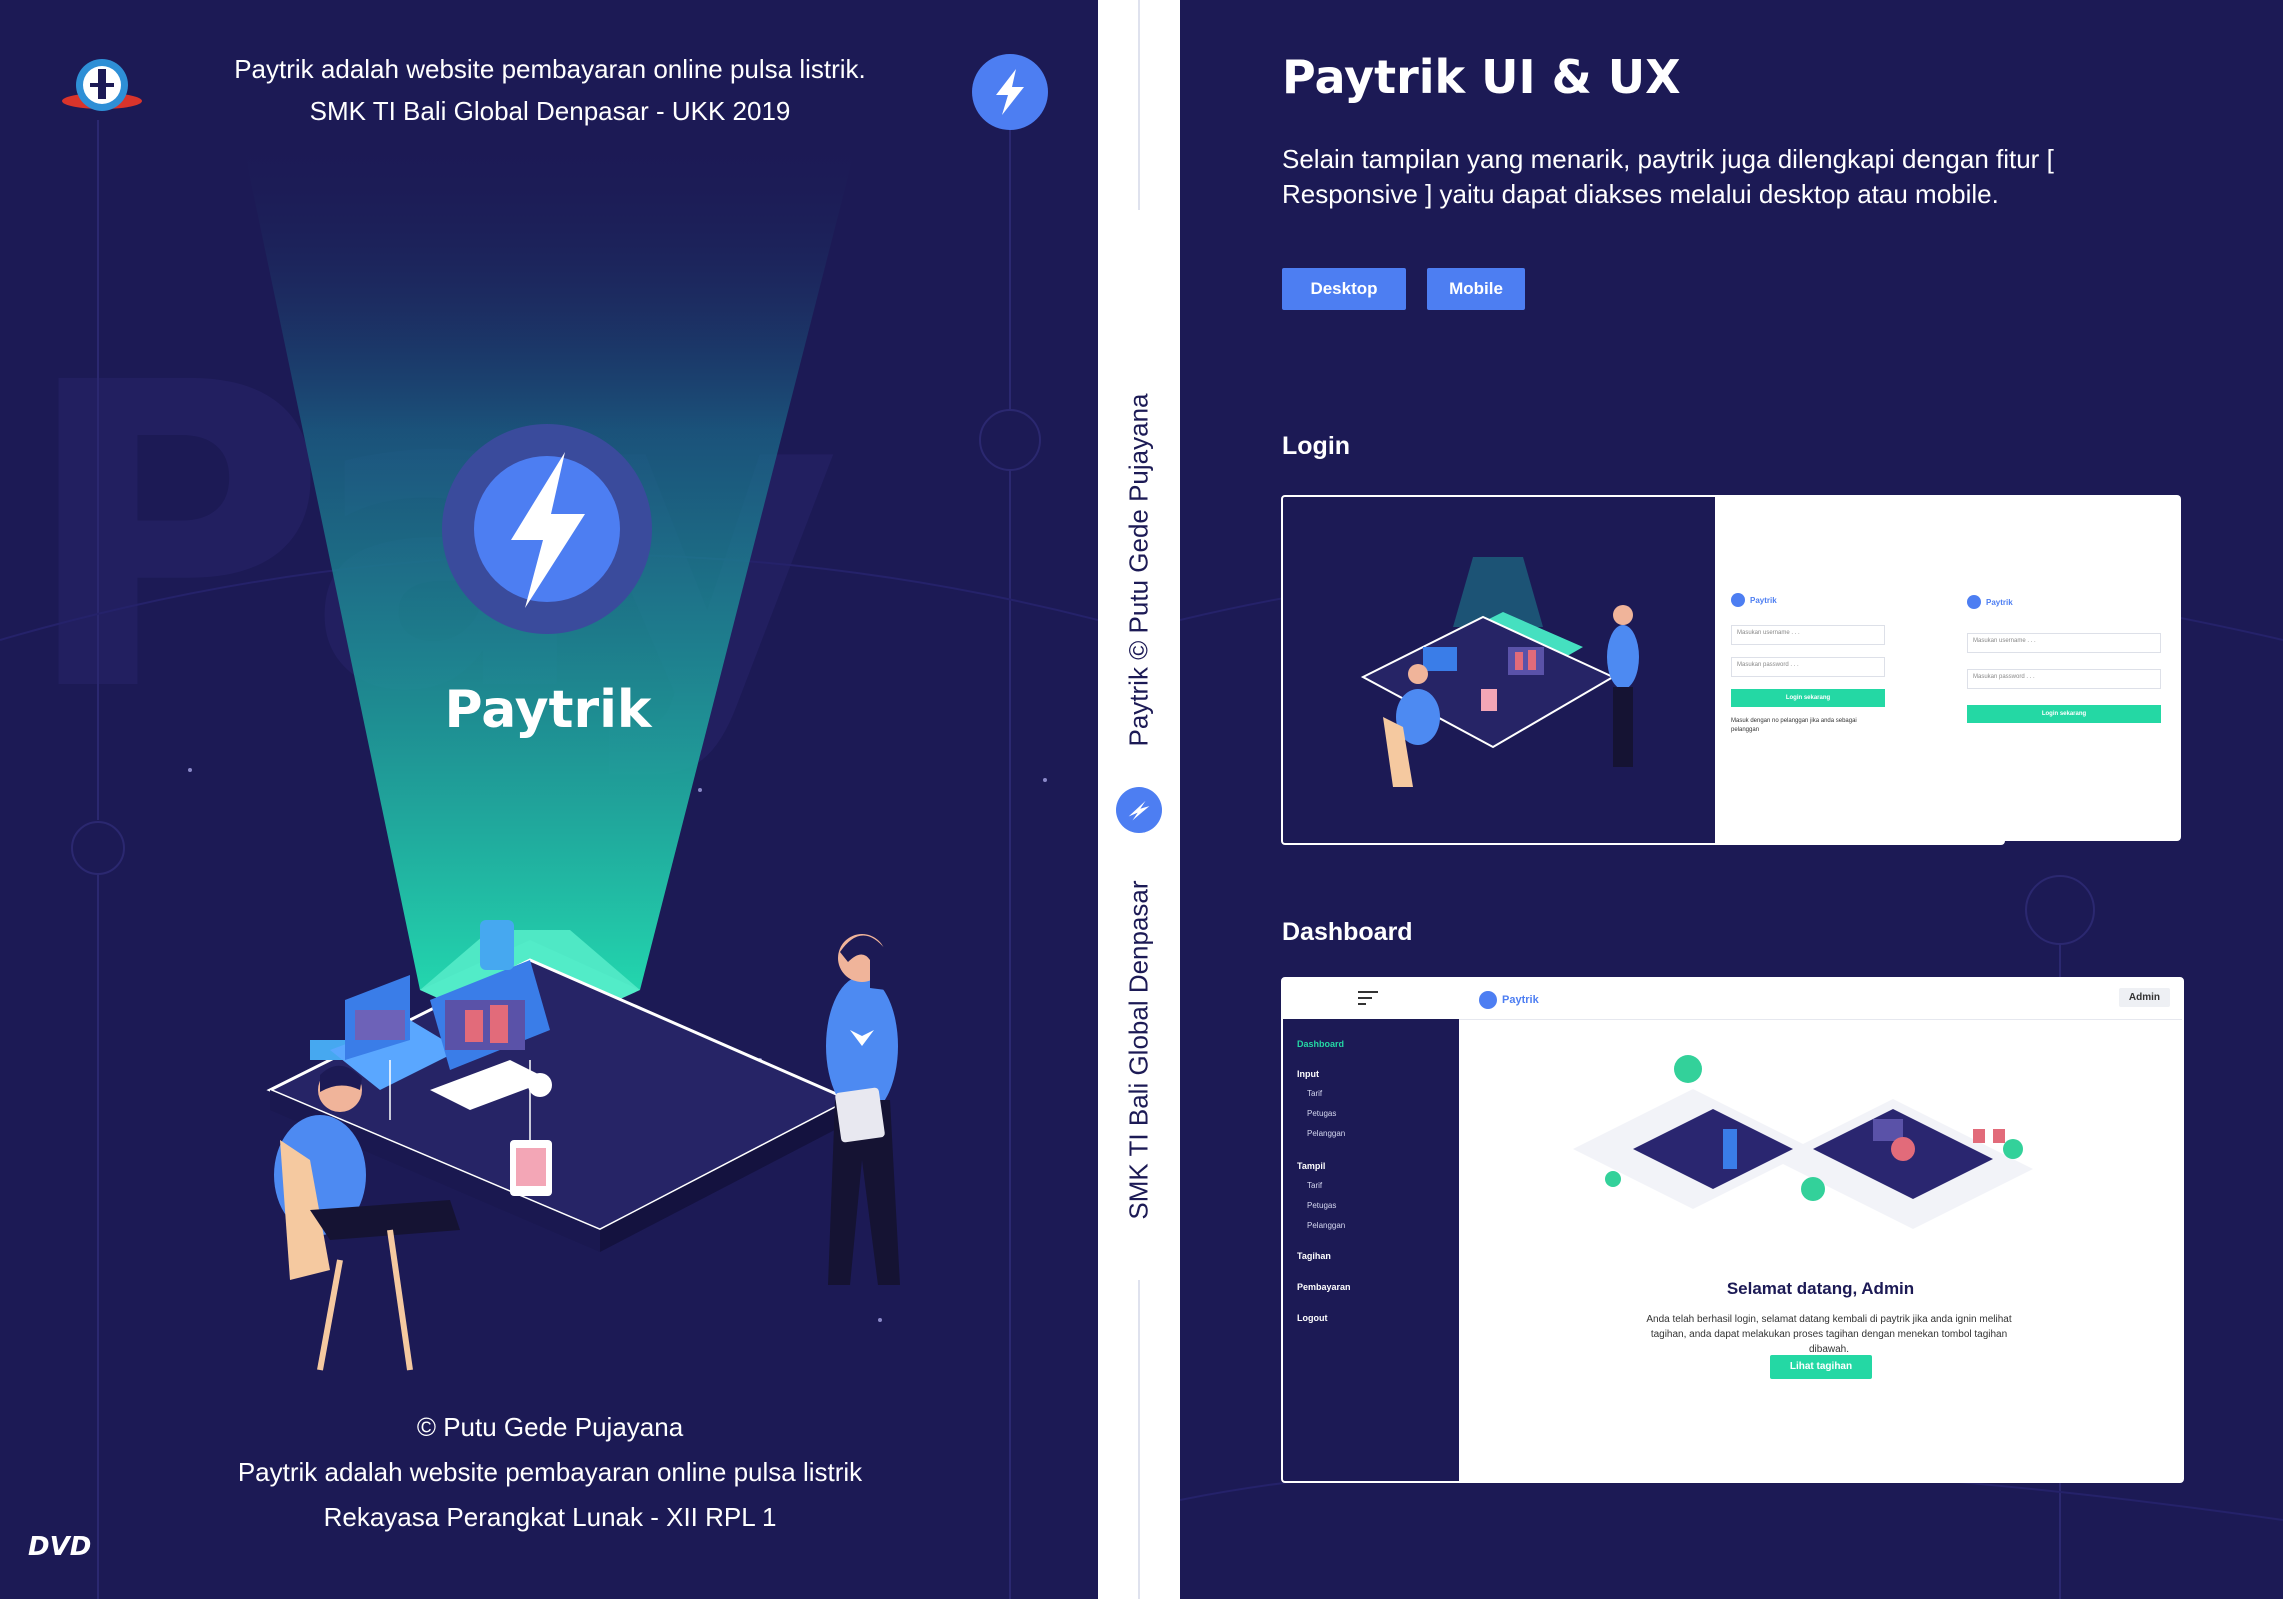  I want to click on paytrik-logo, so click(547, 529).